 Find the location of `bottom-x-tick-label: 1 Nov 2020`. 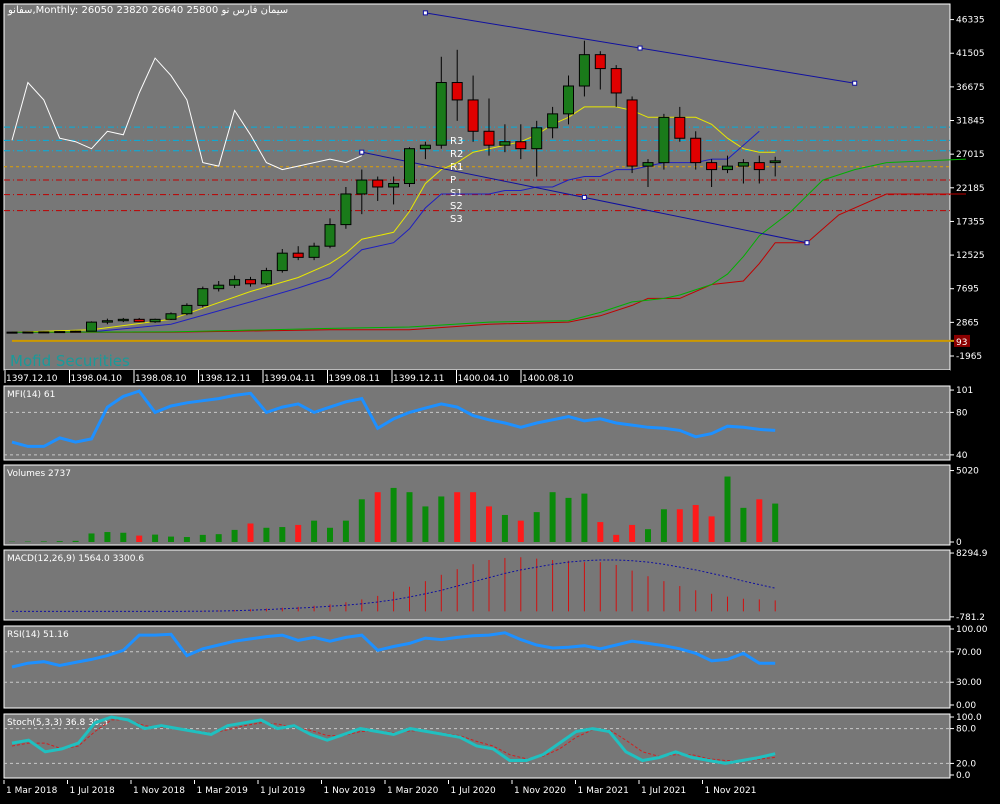

bottom-x-tick-label: 1 Nov 2020 is located at coordinates (540, 791).